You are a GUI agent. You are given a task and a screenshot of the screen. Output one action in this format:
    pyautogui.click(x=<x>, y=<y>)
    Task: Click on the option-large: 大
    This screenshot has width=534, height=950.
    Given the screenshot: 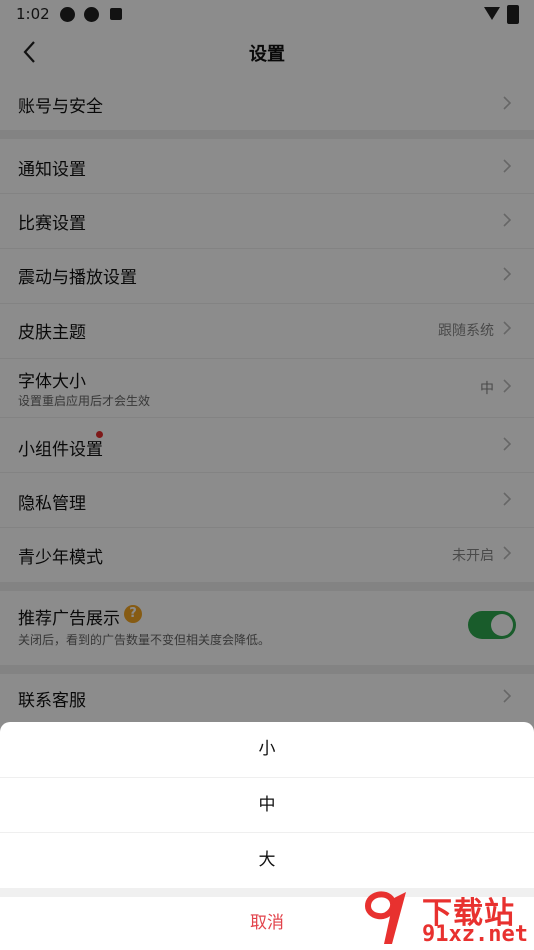 What is the action you would take?
    pyautogui.click(x=267, y=860)
    